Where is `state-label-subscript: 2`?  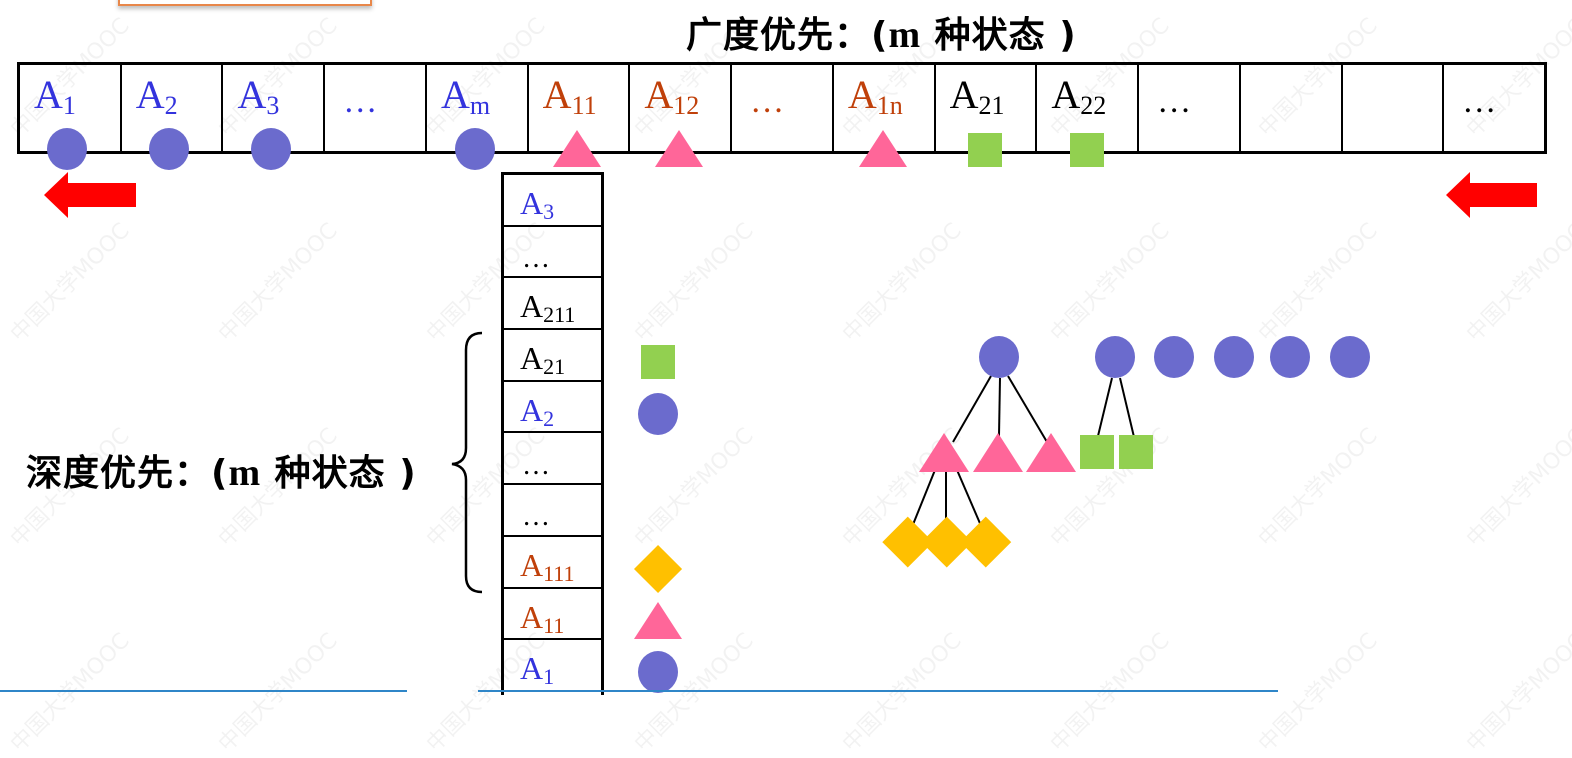 state-label-subscript: 2 is located at coordinates (549, 418).